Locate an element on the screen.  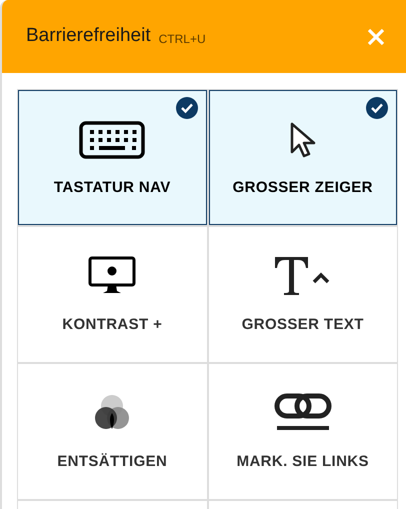
keyboard-icon is located at coordinates (112, 140).